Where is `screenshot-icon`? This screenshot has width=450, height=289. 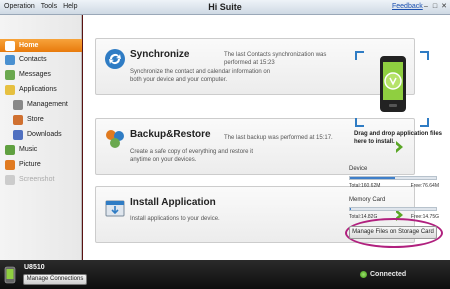
screenshot-icon is located at coordinates (10, 179).